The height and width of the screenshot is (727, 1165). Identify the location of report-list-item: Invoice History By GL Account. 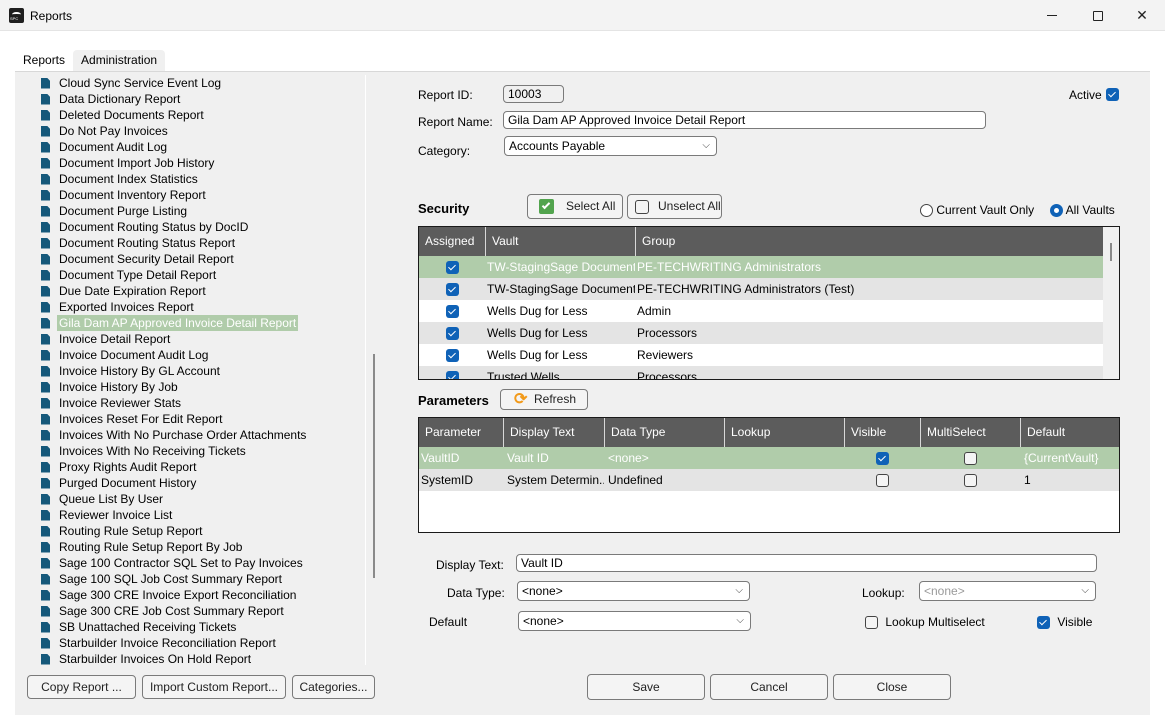
(131, 371).